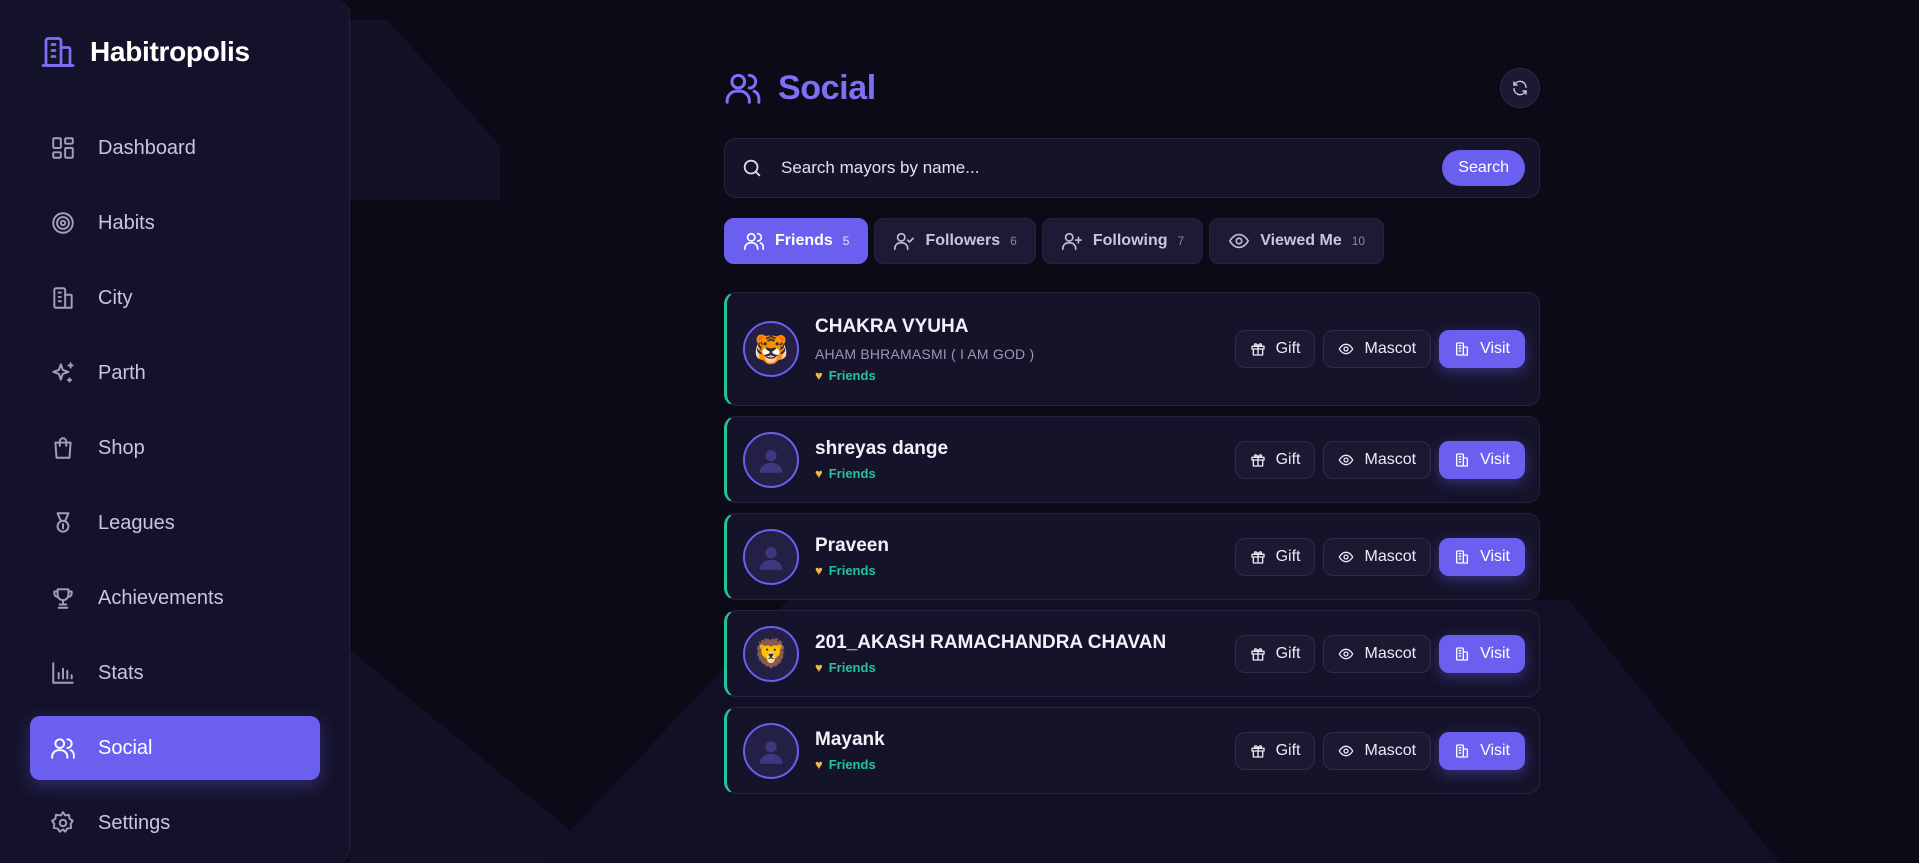  What do you see at coordinates (145, 52) in the screenshot?
I see `brand-logo: Habitropolis` at bounding box center [145, 52].